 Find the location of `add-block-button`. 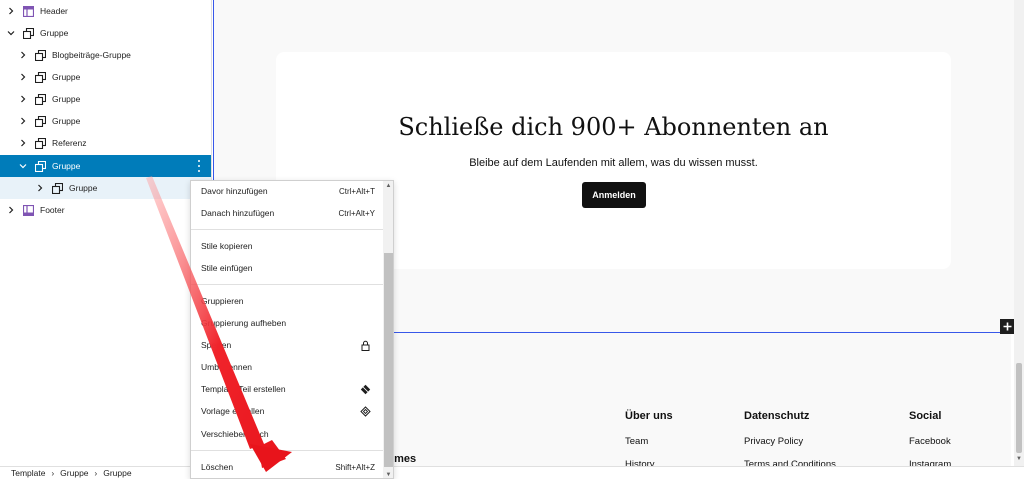

add-block-button is located at coordinates (1007, 326).